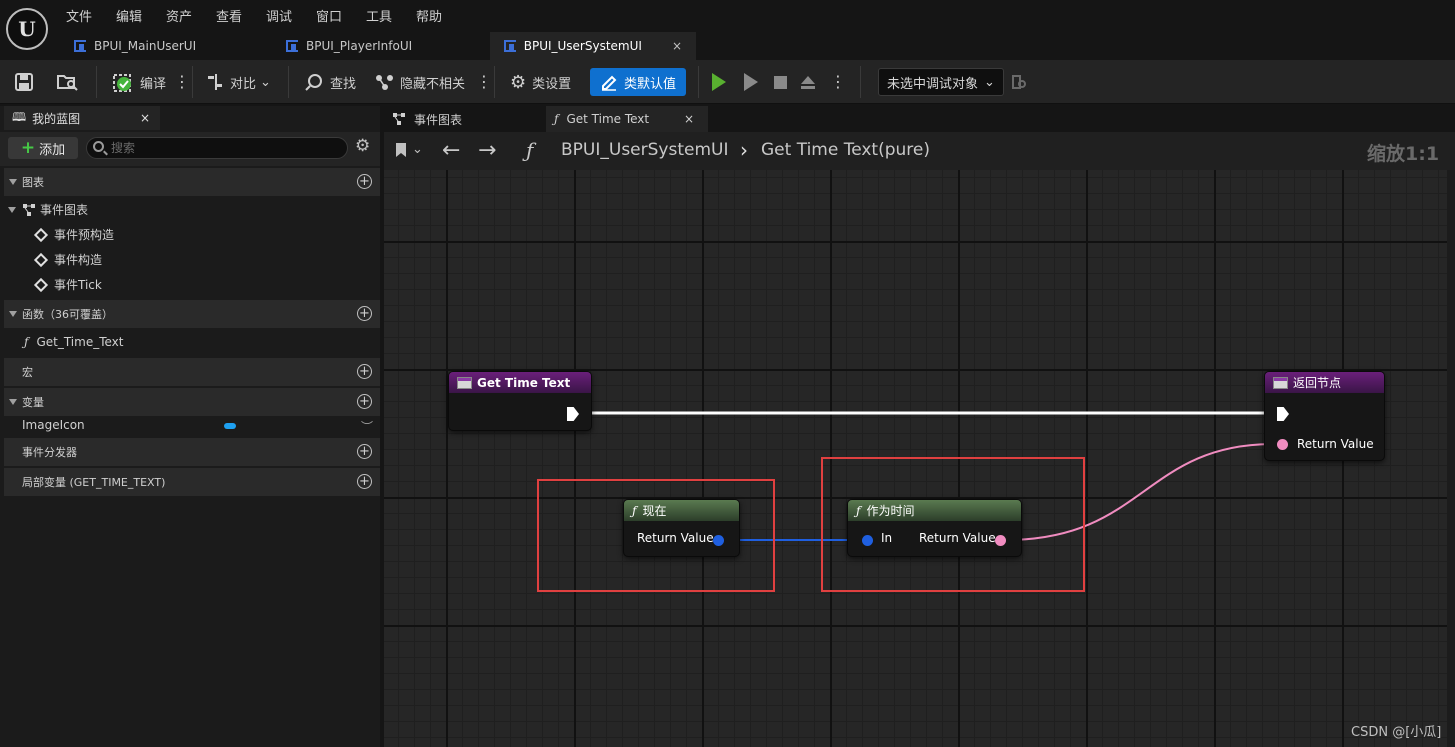 The height and width of the screenshot is (747, 1455). What do you see at coordinates (94, 482) in the screenshot?
I see `category-label: 局部变量 (GET_TIME_TEXT)` at bounding box center [94, 482].